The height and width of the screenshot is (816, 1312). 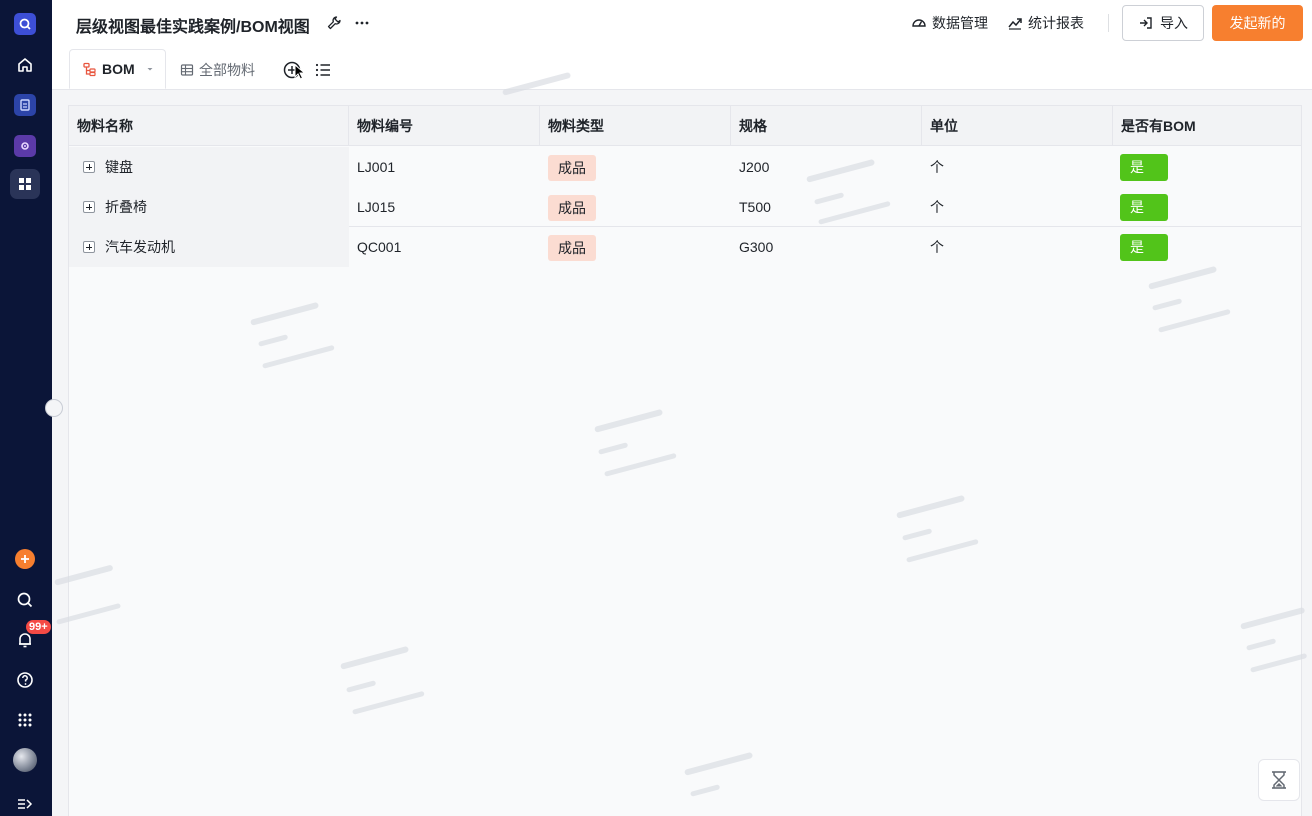 What do you see at coordinates (376, 167) in the screenshot?
I see `material-code: LJ001` at bounding box center [376, 167].